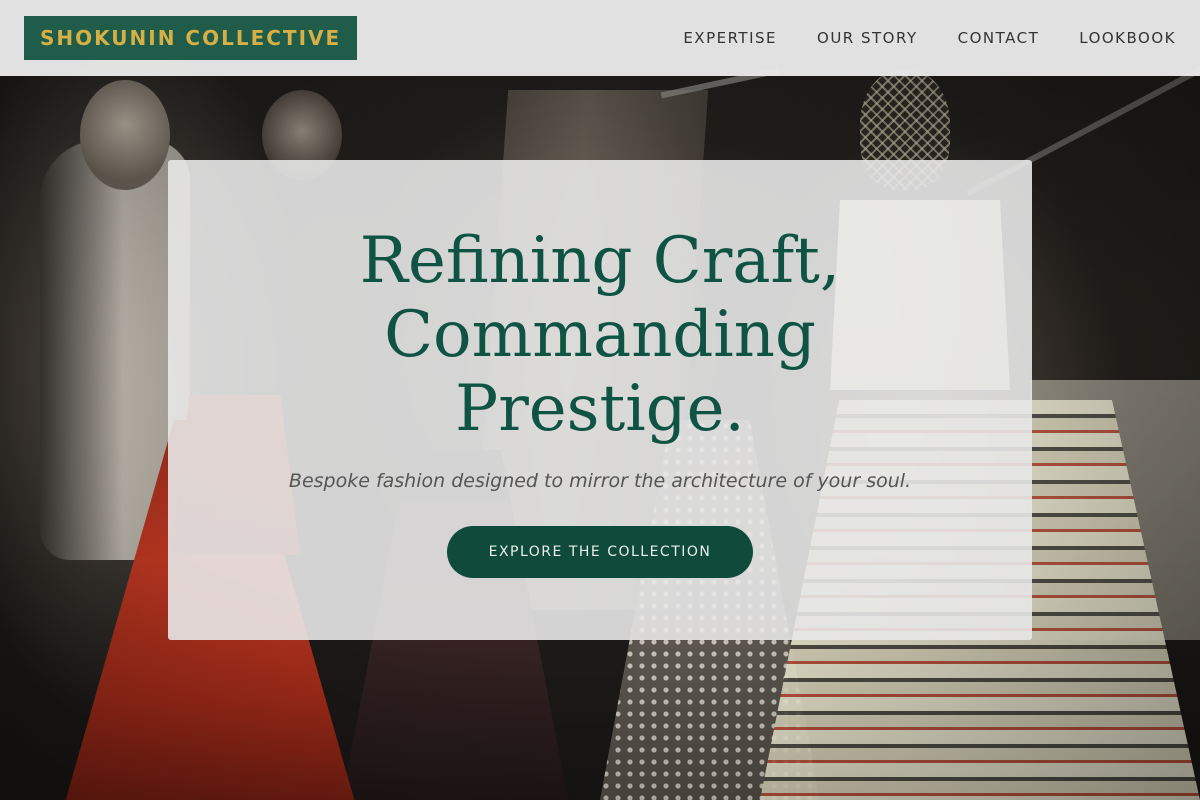  What do you see at coordinates (191, 38) in the screenshot?
I see `brand-logo: SHOKUNIN COLLECTIVE` at bounding box center [191, 38].